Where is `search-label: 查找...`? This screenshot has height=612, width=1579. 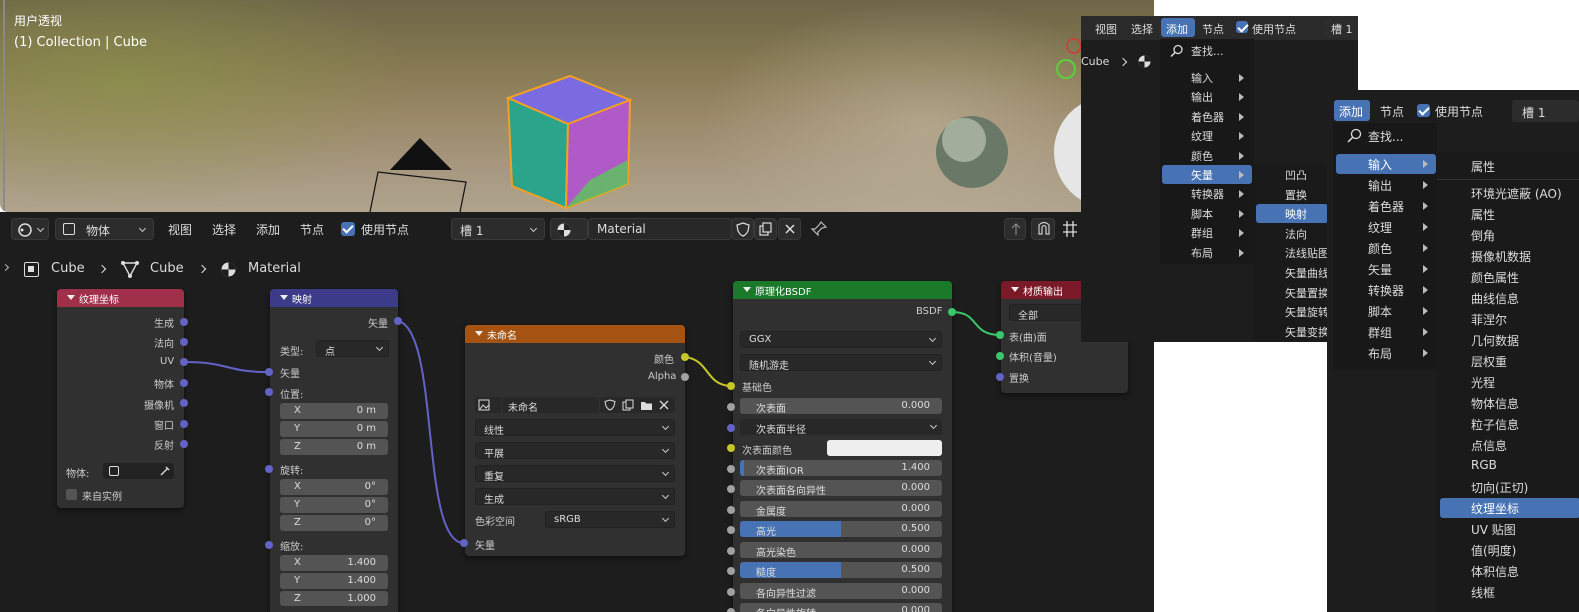 search-label: 查找... is located at coordinates (1207, 51).